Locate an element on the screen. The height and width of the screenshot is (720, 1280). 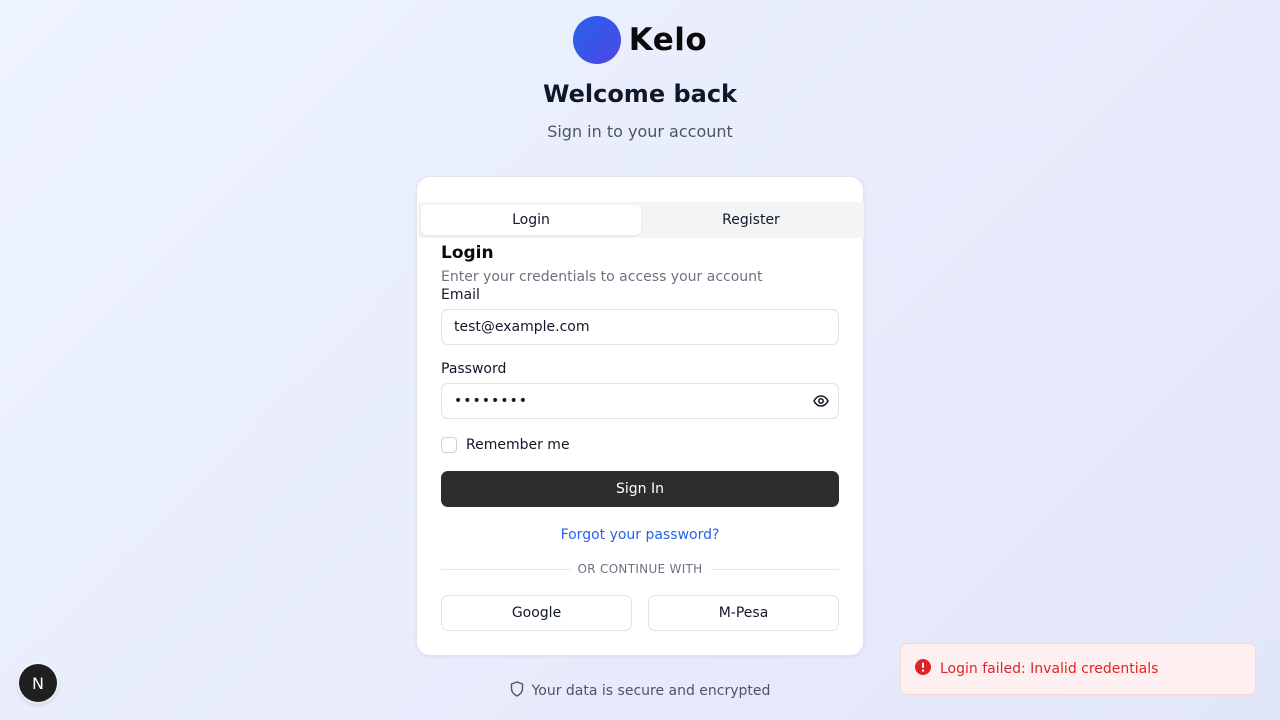
toast-message: Login failed: Invalid credentials is located at coordinates (1049, 669).